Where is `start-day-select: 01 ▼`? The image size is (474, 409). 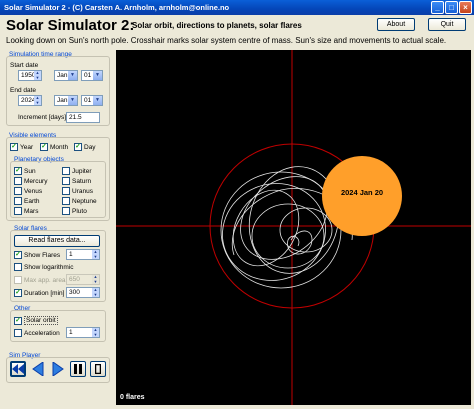 start-day-select: 01 ▼ is located at coordinates (92, 75).